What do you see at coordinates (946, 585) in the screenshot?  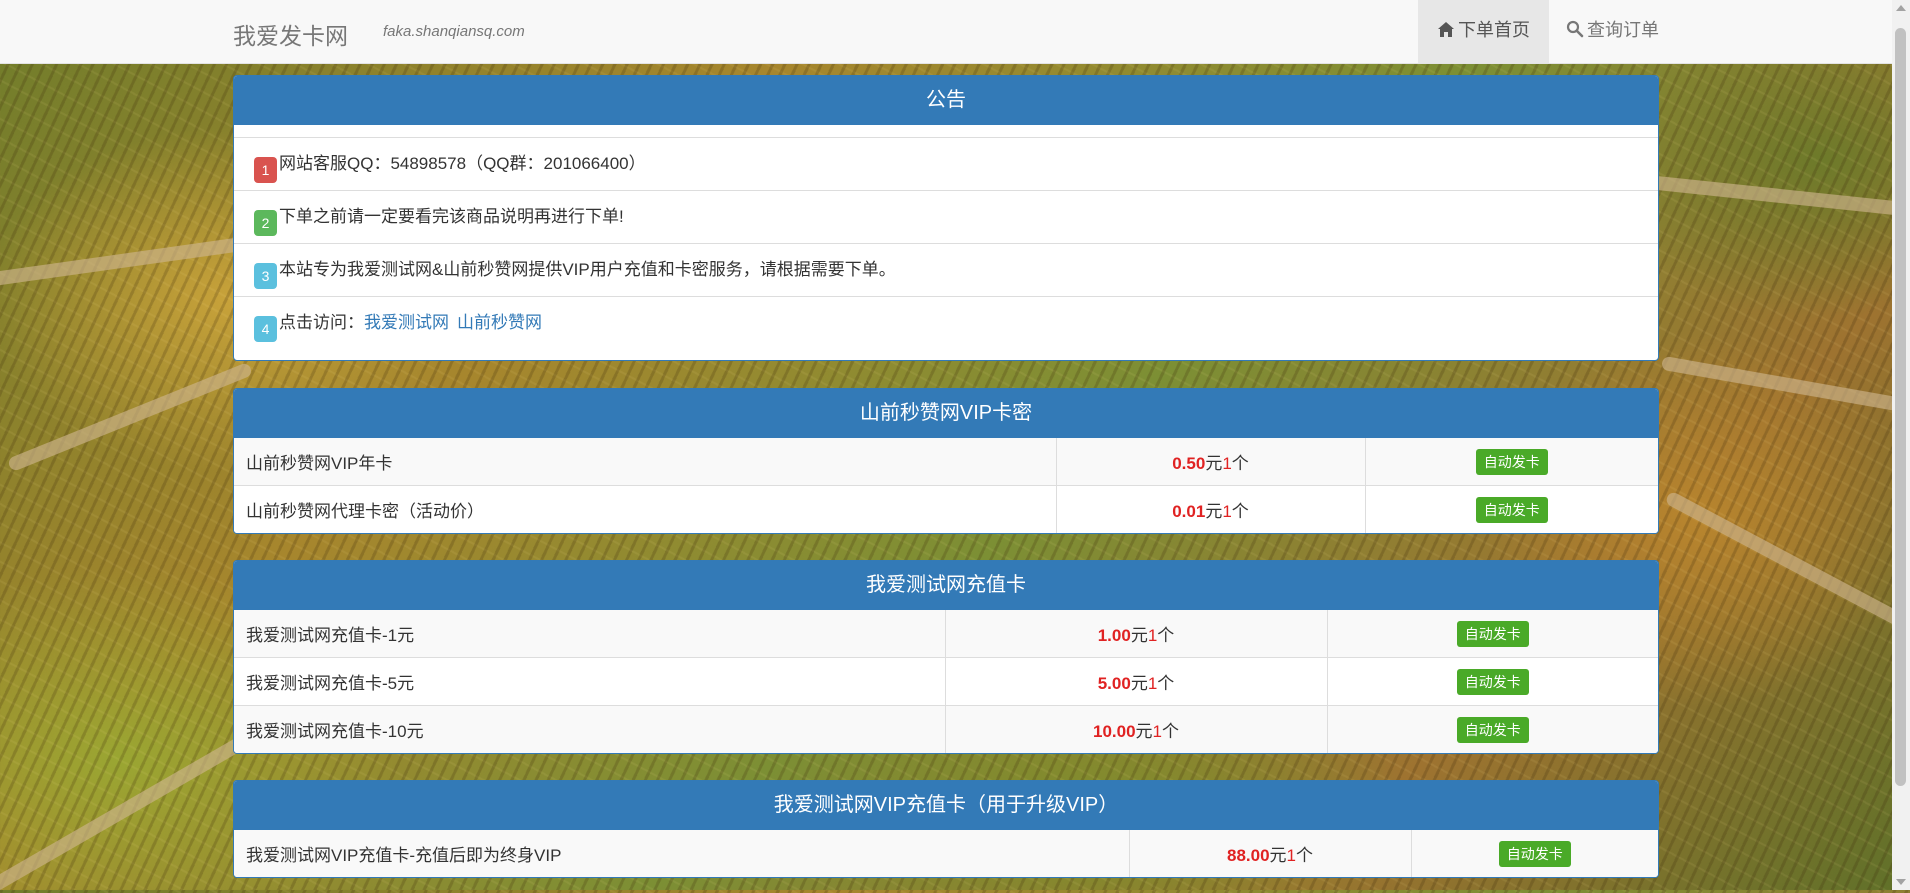 I see `category-title: 我爱测试网充值卡` at bounding box center [946, 585].